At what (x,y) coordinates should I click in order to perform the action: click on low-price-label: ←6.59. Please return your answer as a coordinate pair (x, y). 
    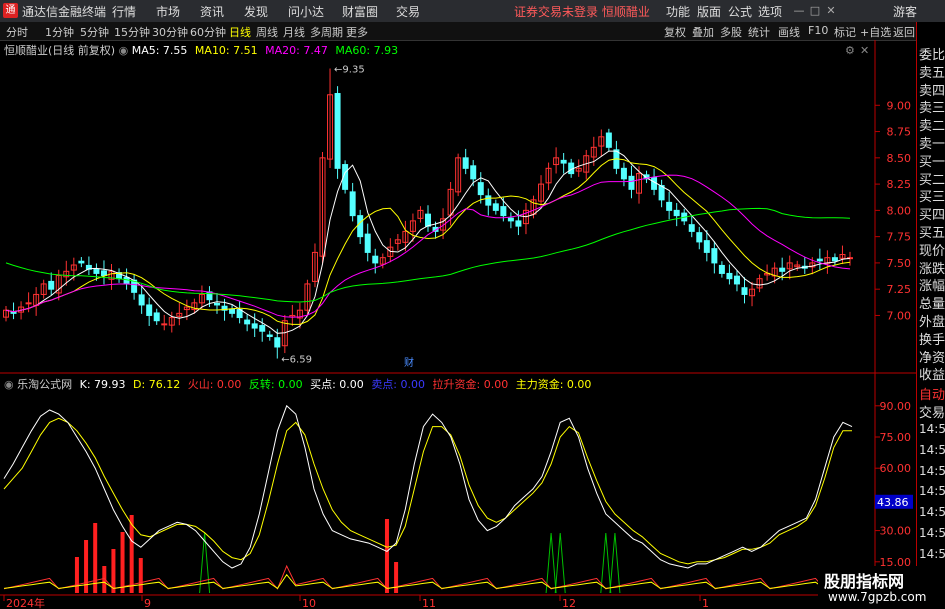
    Looking at the image, I should click on (296, 360).